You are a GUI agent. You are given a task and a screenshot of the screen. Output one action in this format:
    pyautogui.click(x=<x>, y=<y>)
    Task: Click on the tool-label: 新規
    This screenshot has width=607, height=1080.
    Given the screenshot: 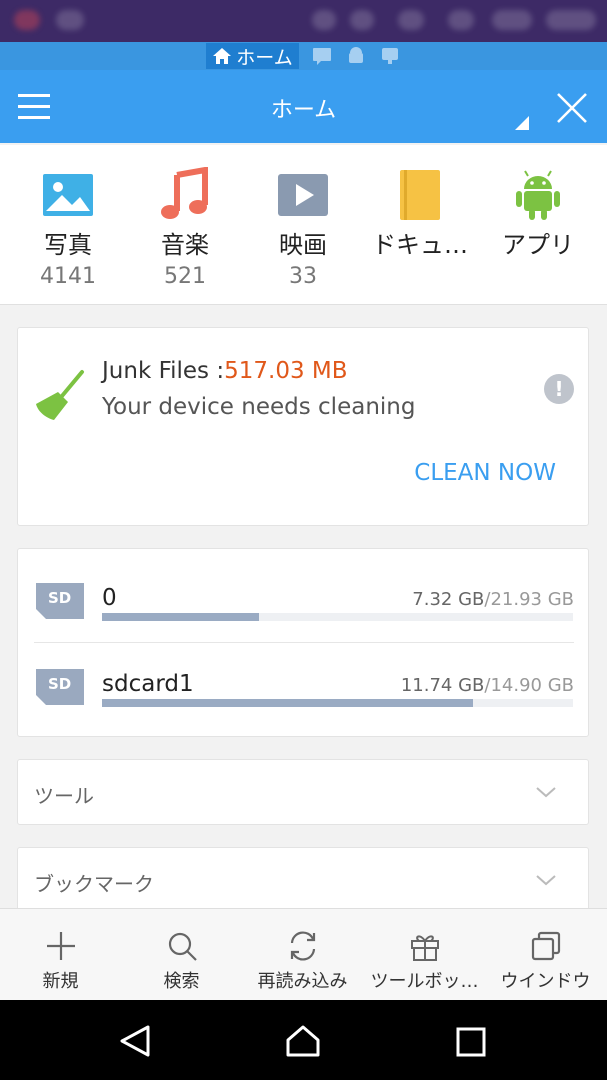 What is the action you would take?
    pyautogui.click(x=60, y=981)
    